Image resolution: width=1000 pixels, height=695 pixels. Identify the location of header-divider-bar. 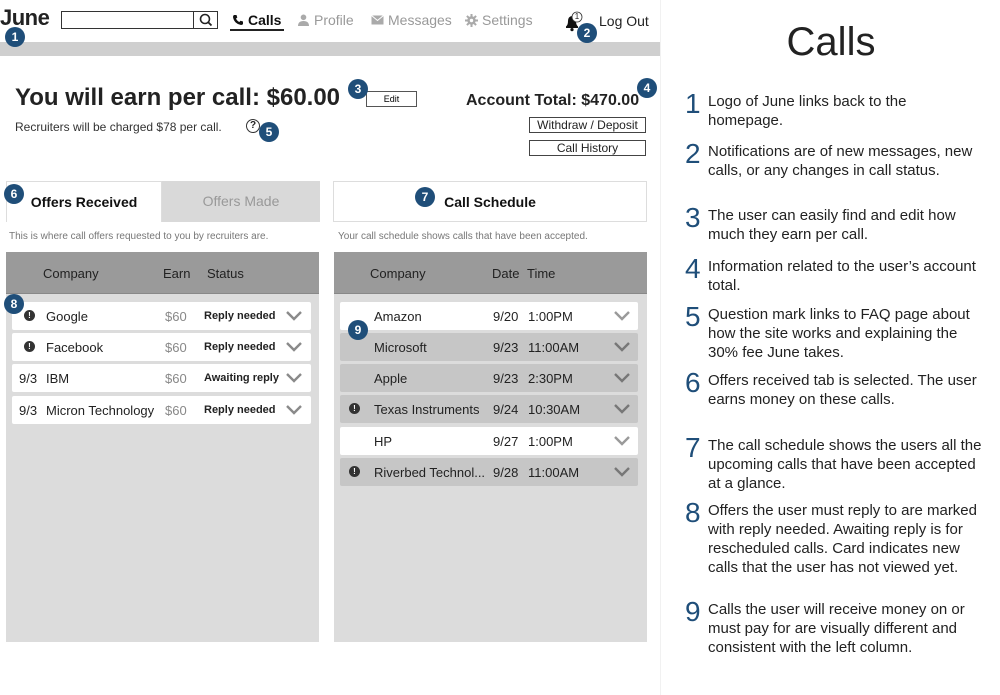
(330, 49).